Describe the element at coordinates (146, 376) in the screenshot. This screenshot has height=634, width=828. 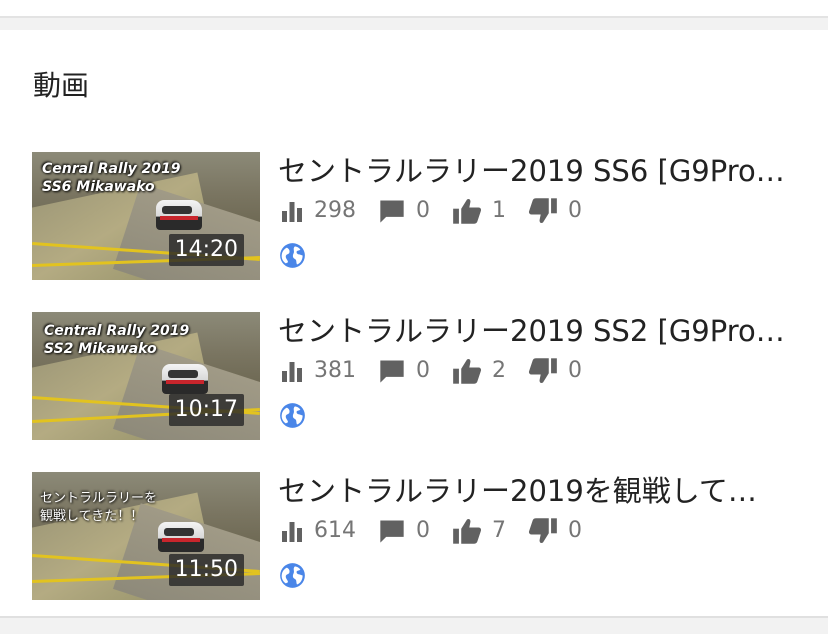
I see `video-thumbnail: Central Rally 2019 SS2 Mikawako 10:17` at that location.